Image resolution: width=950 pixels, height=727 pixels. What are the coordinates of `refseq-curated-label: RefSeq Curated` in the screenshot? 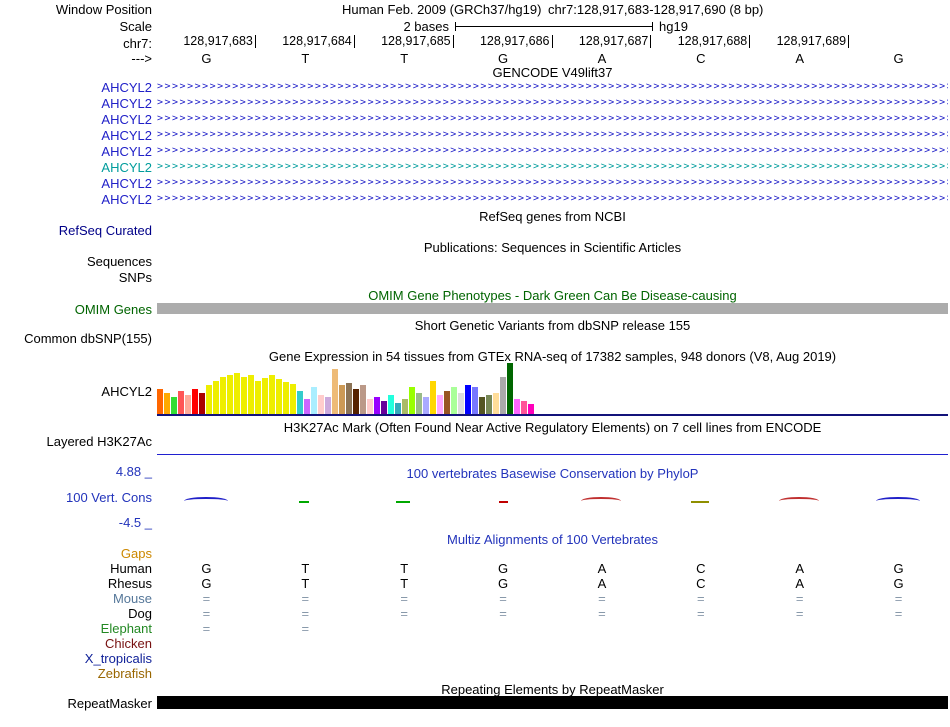 It's located at (76, 230).